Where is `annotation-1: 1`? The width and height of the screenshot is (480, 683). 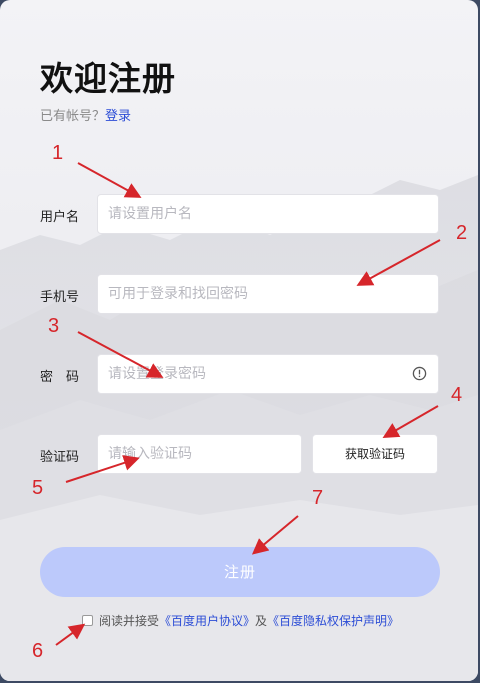 annotation-1: 1 is located at coordinates (58, 153).